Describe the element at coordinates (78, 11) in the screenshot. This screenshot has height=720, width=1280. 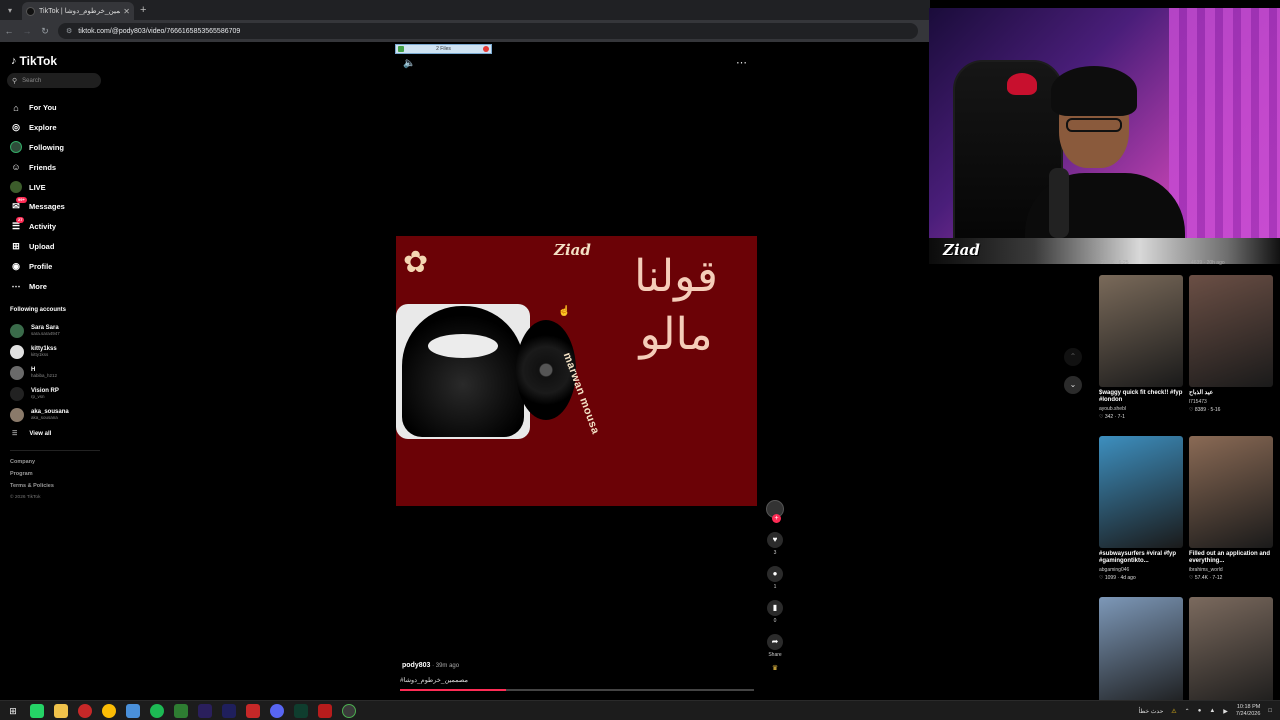
I see `browser-tab: TikTok | مصممين_خرطوم_دوشا# ✕` at that location.